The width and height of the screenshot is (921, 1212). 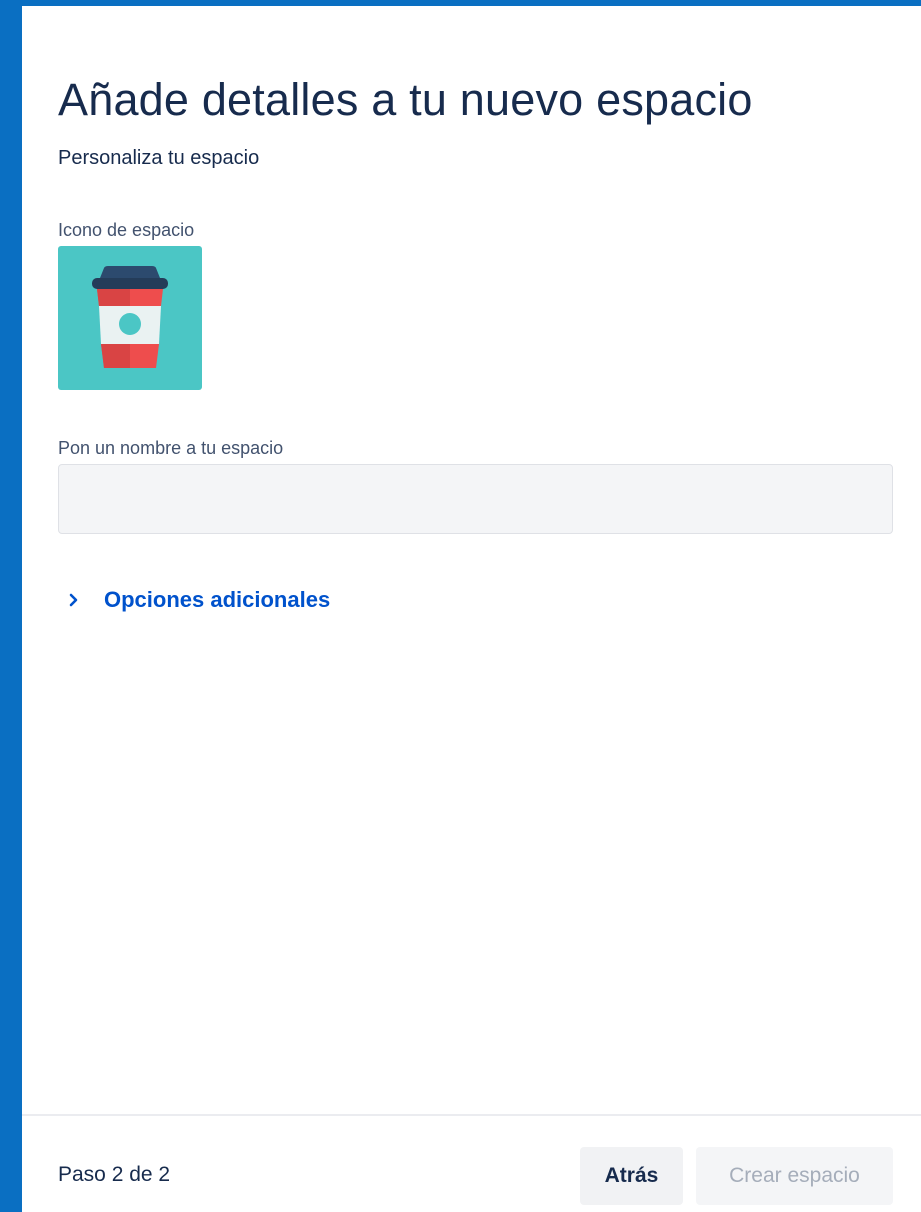 What do you see at coordinates (114, 1174) in the screenshot?
I see `step-indicator: Paso 2 de 2` at bounding box center [114, 1174].